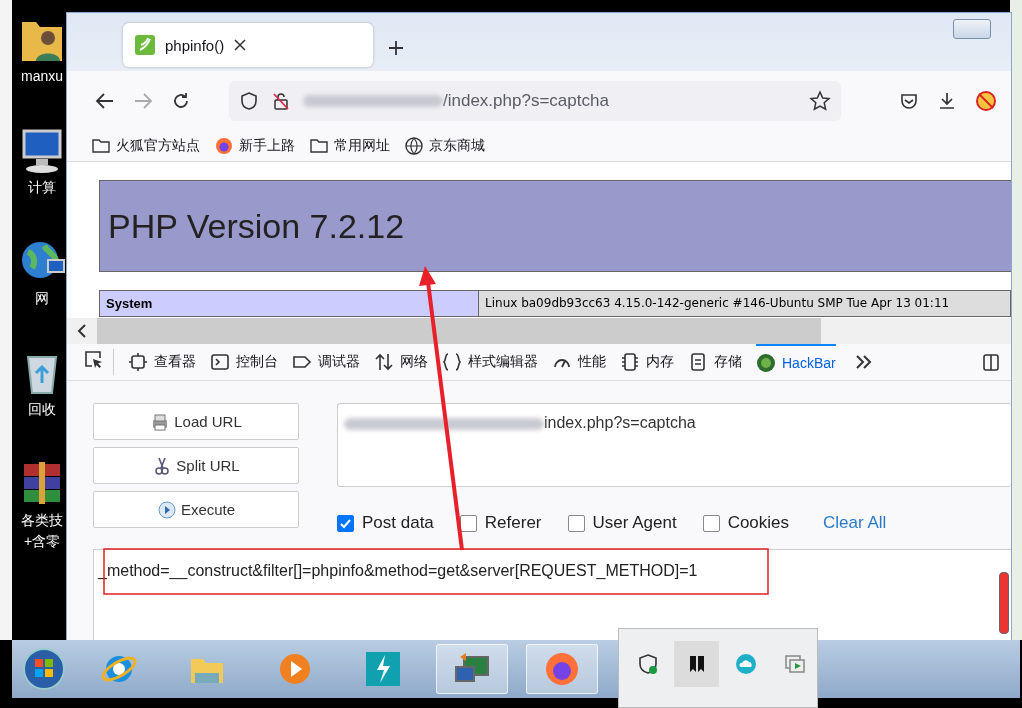 The image size is (1022, 708). Describe the element at coordinates (248, 45) in the screenshot. I see `browser-tab: phpinfo()` at that location.